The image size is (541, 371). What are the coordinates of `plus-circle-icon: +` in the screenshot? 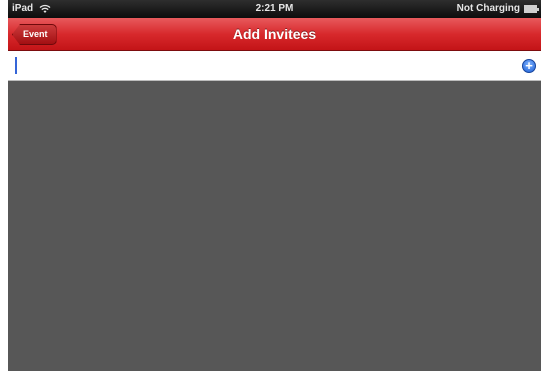 It's located at (529, 65).